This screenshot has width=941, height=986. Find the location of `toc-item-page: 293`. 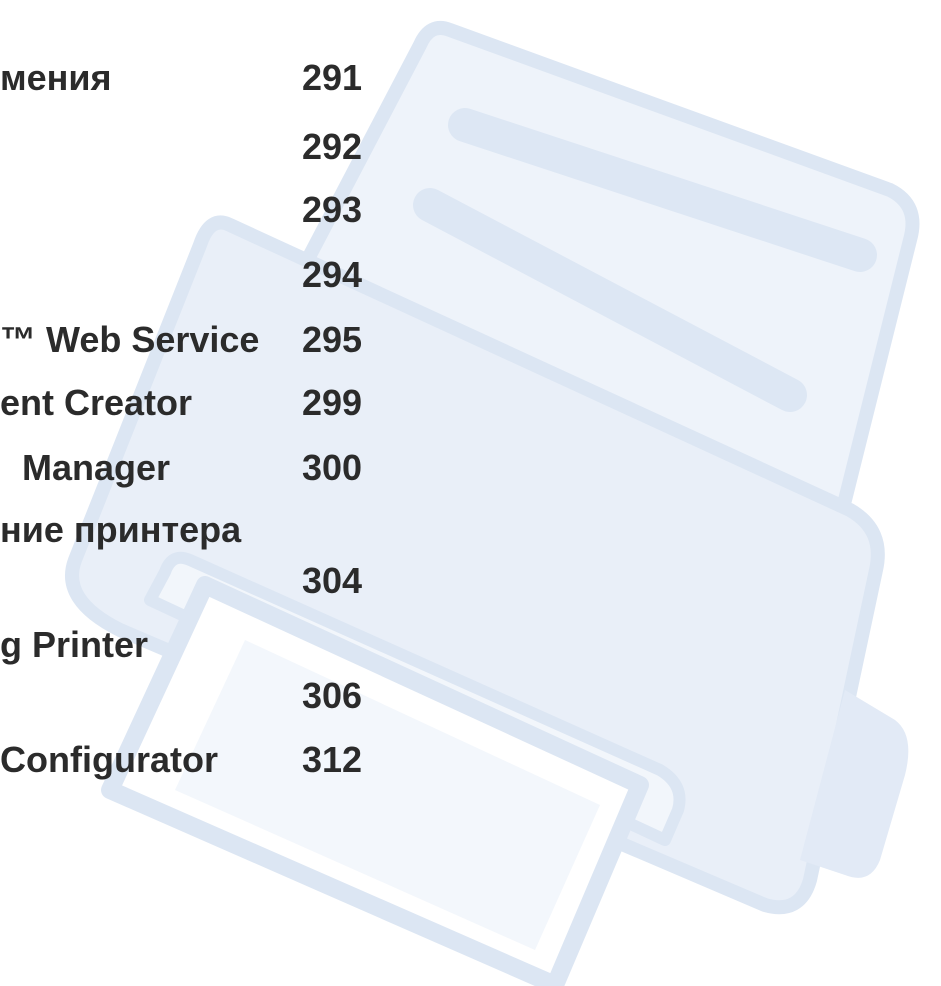

toc-item-page: 293 is located at coordinates (332, 210).